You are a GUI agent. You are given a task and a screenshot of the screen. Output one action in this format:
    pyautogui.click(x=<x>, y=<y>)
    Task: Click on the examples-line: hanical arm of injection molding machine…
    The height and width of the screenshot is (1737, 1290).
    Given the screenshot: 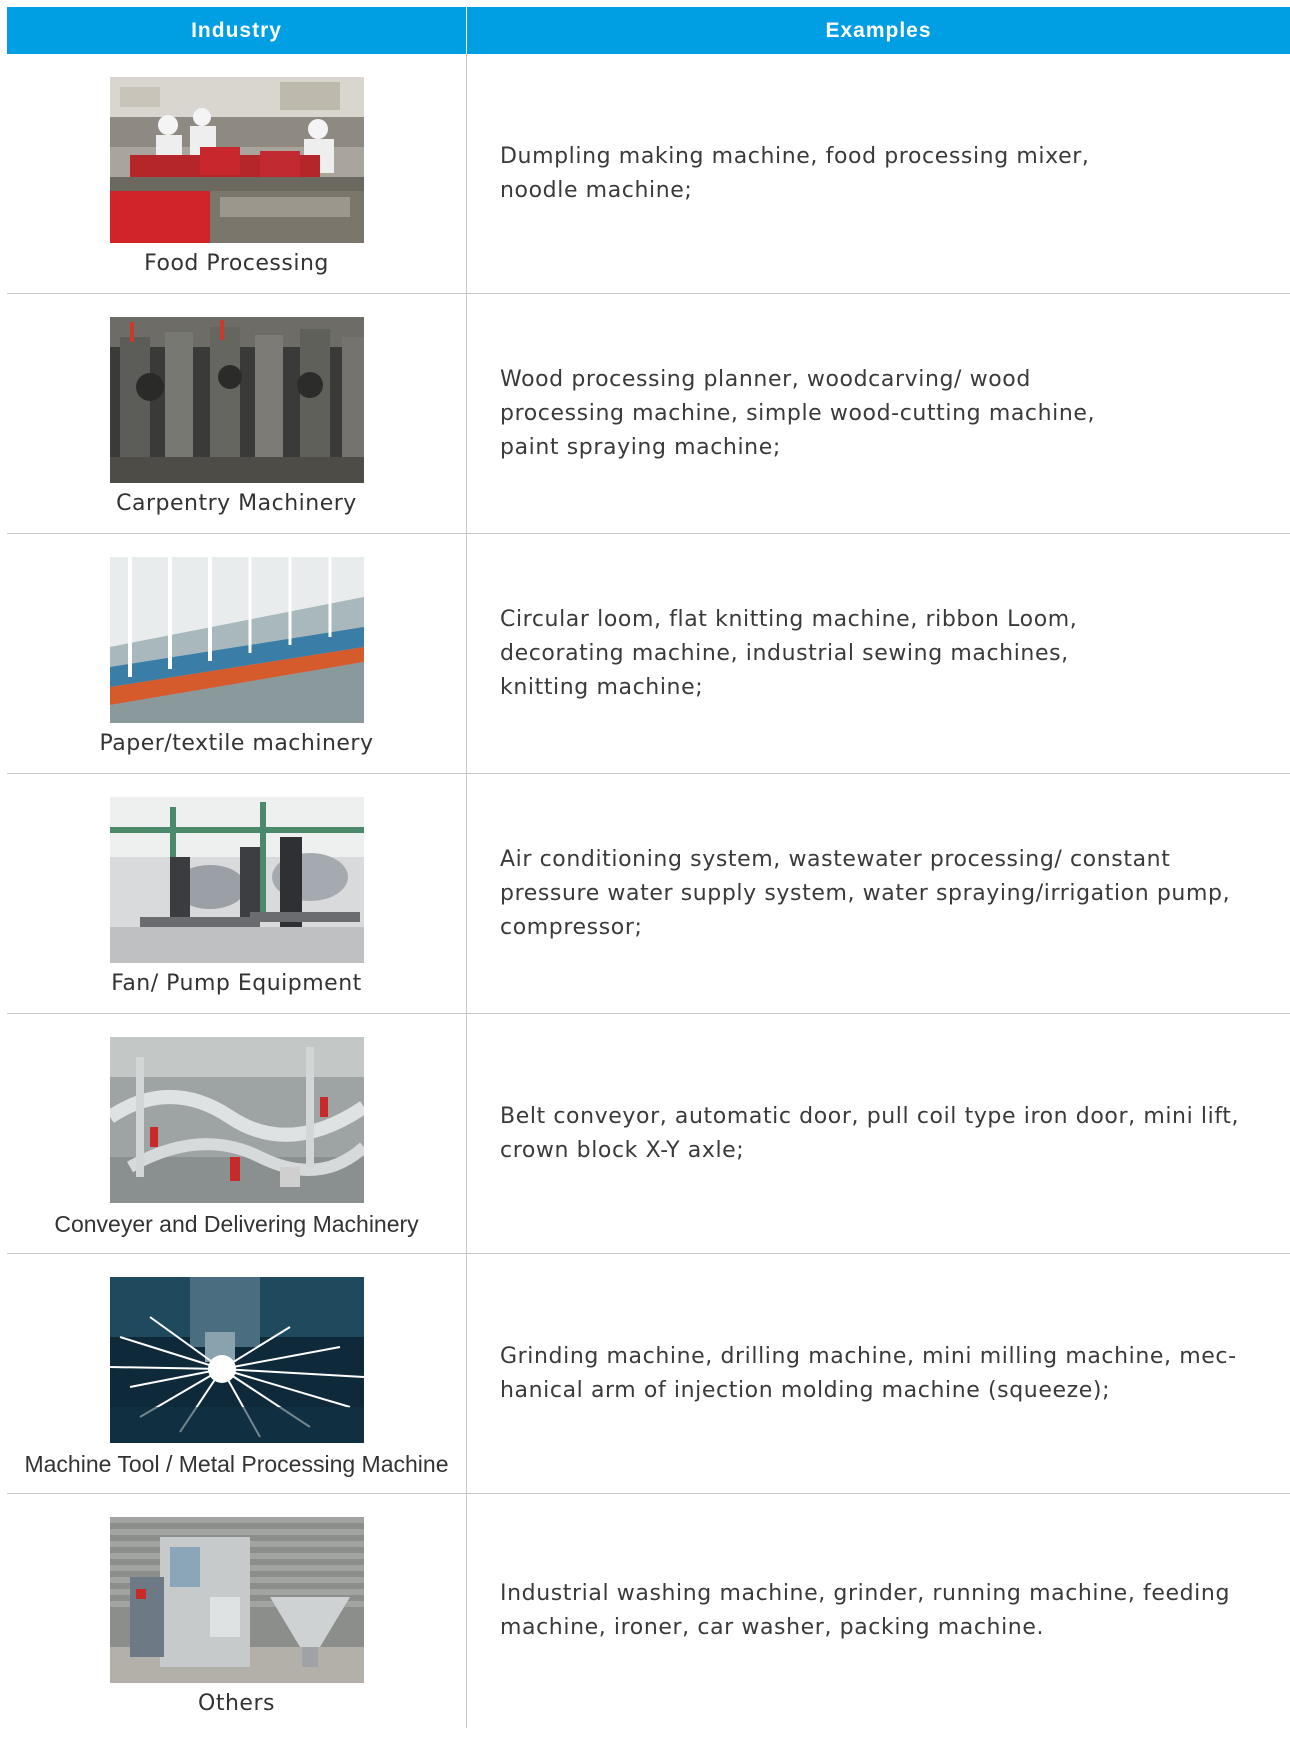 What is the action you would take?
    pyautogui.click(x=805, y=1390)
    